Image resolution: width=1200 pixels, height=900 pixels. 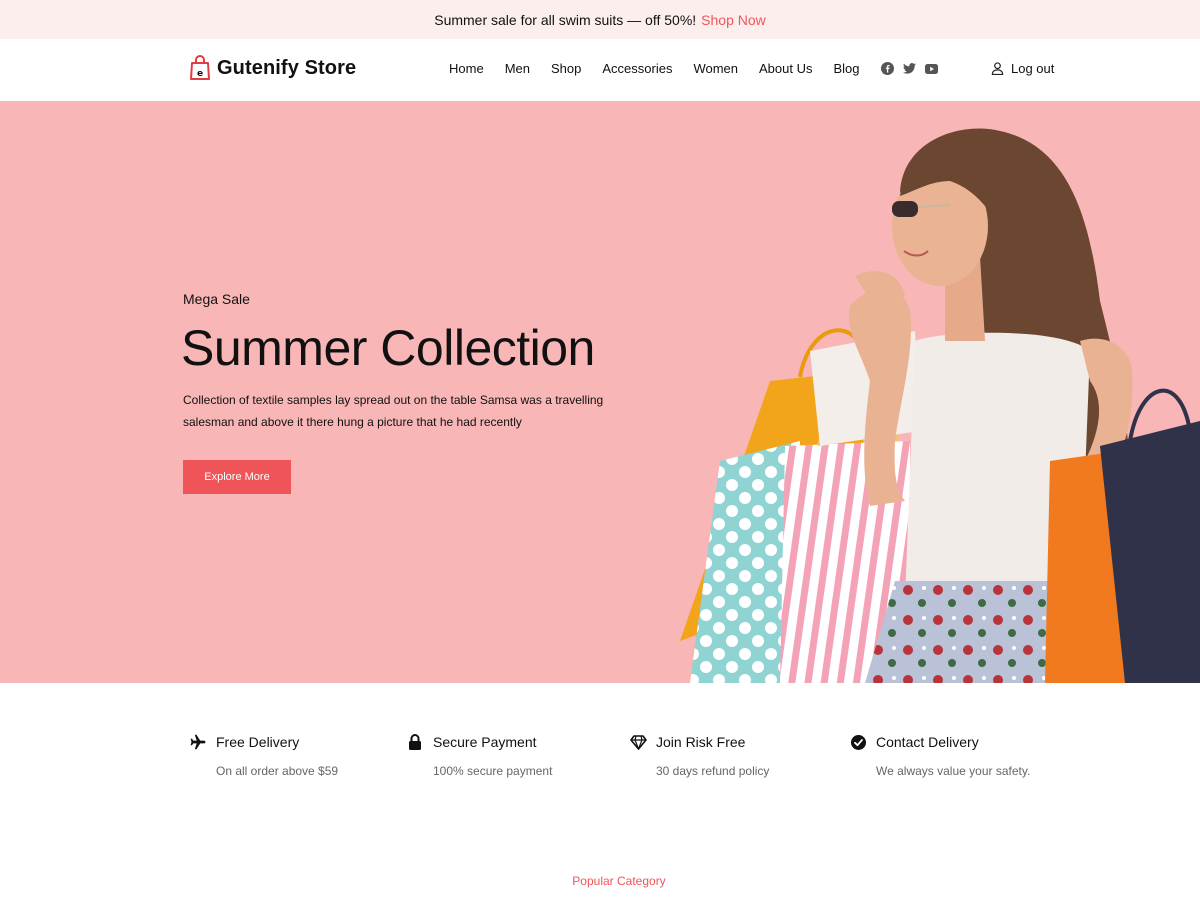 What do you see at coordinates (258, 742) in the screenshot?
I see `feature-title: Free Delivery` at bounding box center [258, 742].